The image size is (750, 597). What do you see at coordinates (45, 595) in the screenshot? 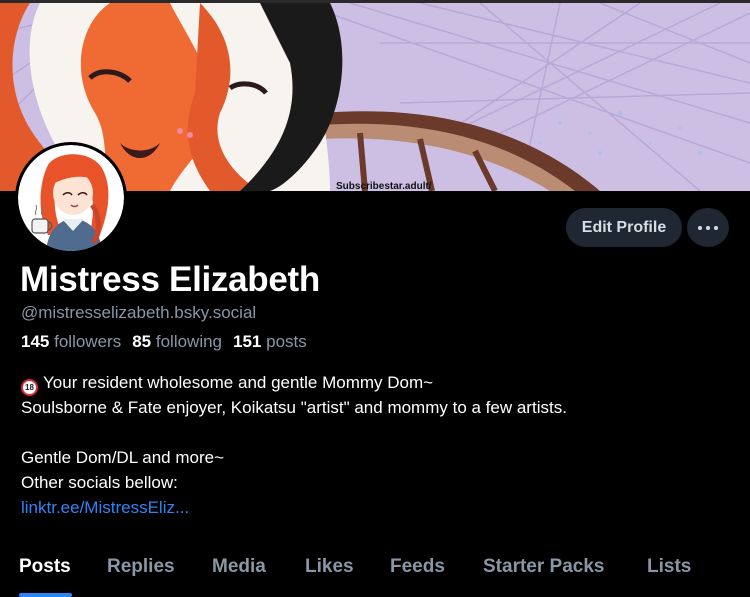
I see `active-tab-indicator` at bounding box center [45, 595].